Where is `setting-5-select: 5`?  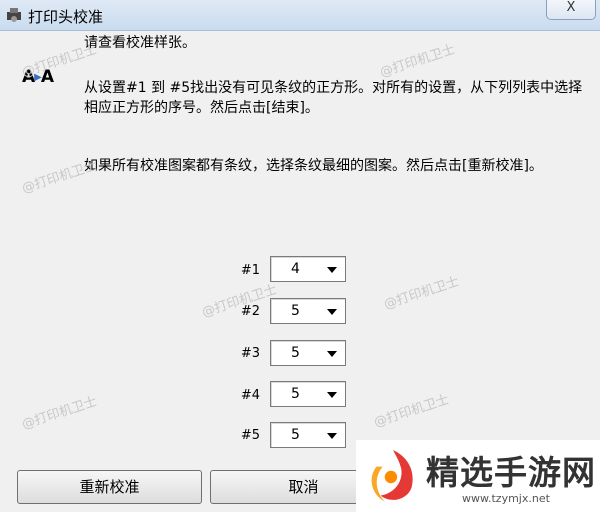 setting-5-select: 5 is located at coordinates (308, 435).